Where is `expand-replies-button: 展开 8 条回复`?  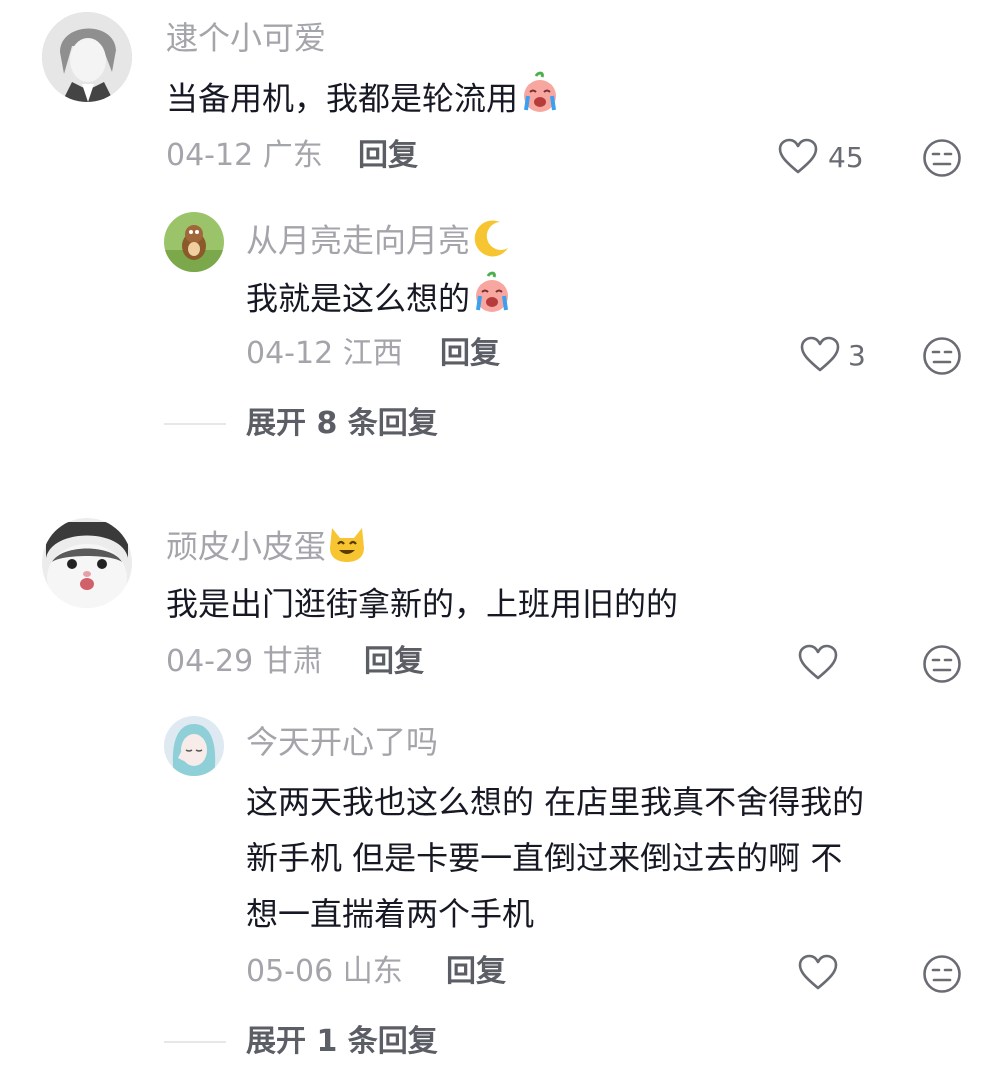
expand-replies-button: 展开 8 条回复 is located at coordinates (342, 424).